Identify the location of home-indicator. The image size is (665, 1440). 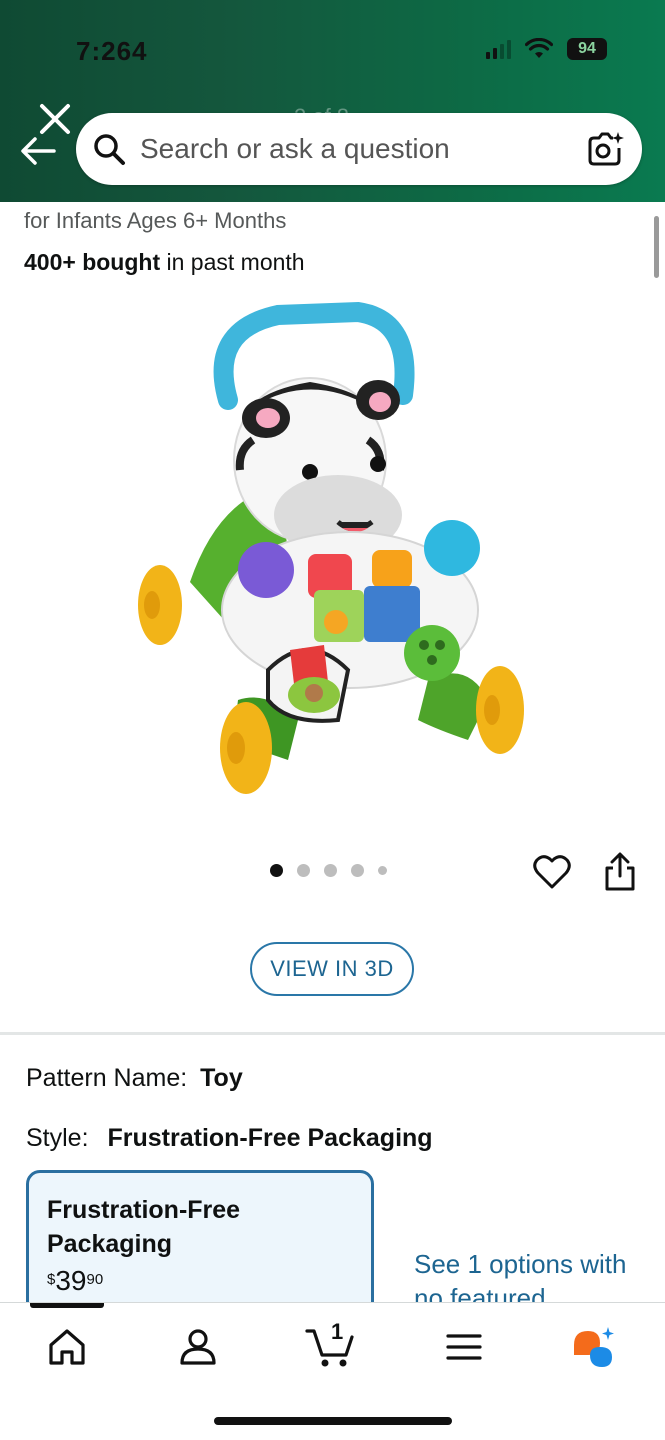
(333, 1421).